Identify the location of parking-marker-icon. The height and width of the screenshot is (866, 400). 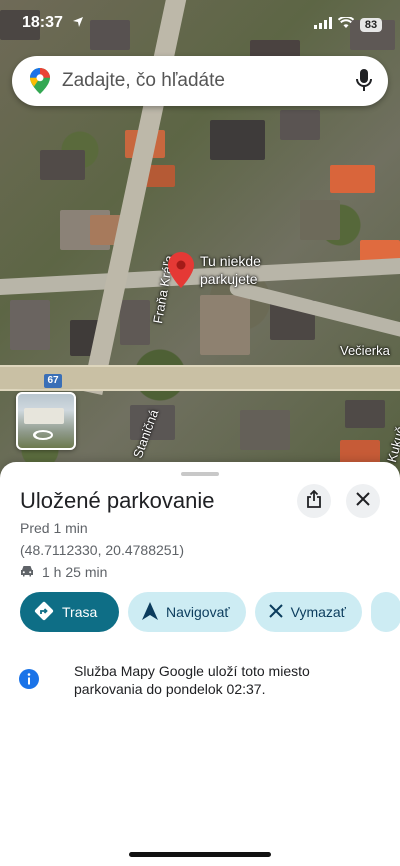
(181, 272).